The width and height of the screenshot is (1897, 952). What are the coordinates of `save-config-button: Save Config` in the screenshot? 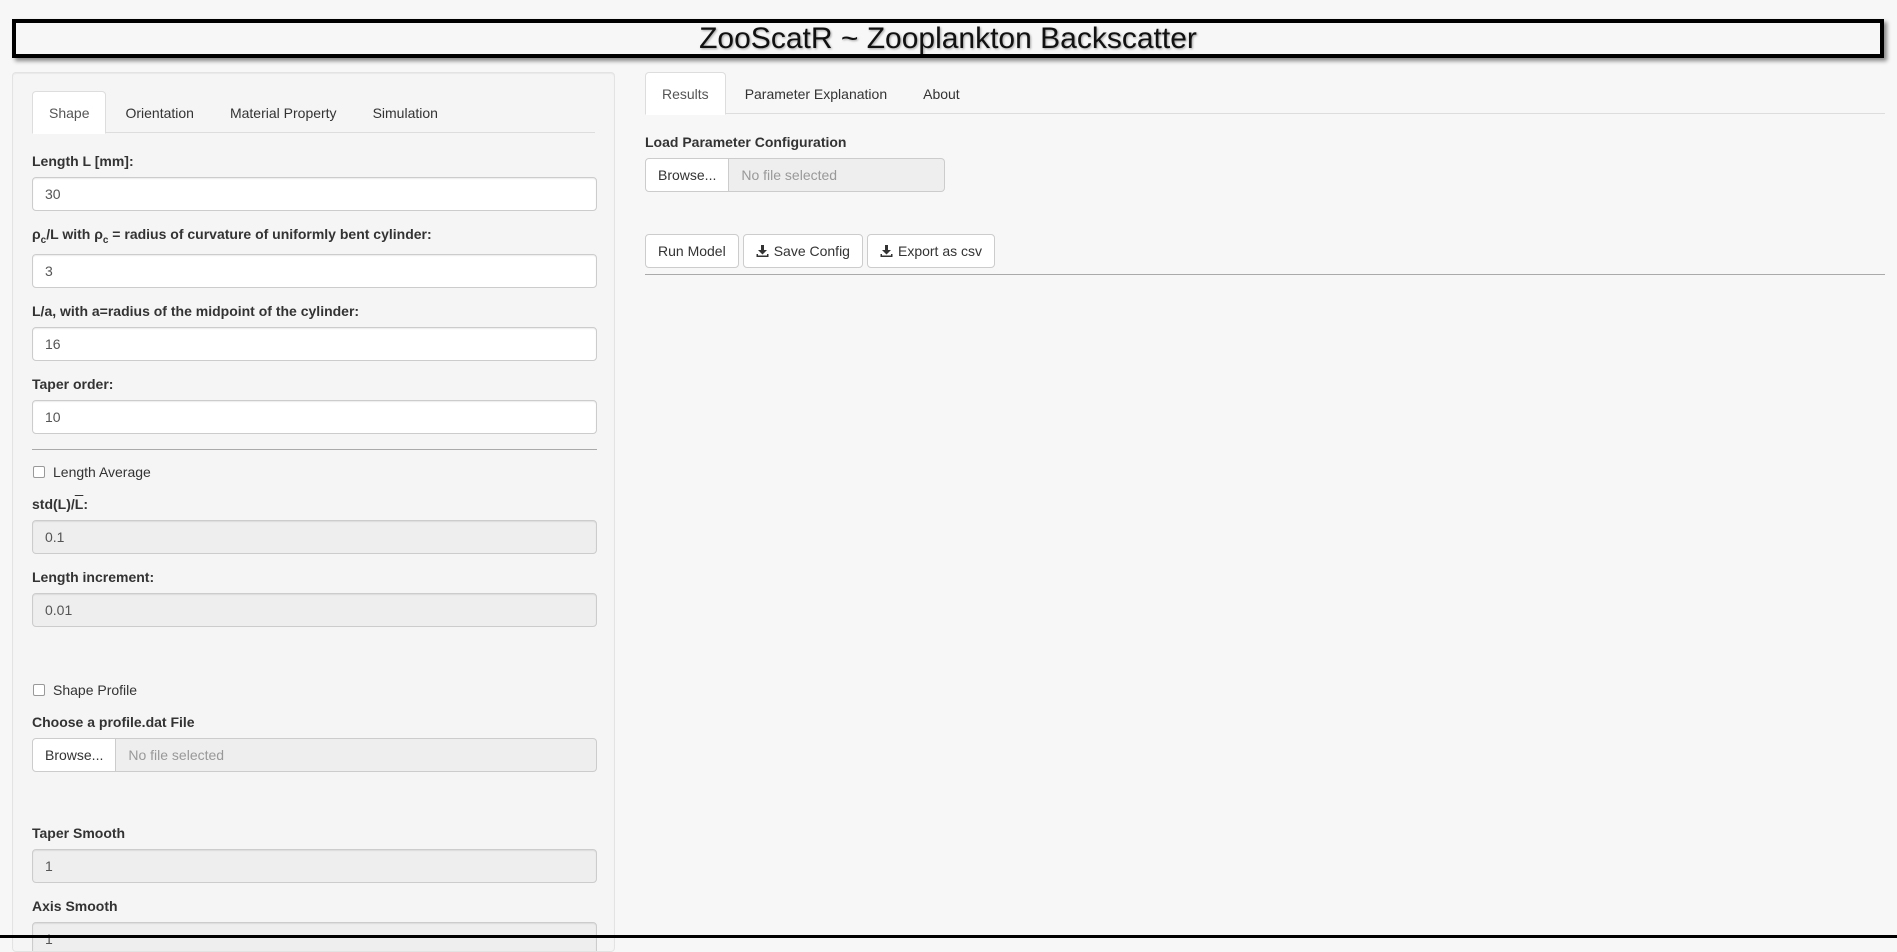 It's located at (802, 251).